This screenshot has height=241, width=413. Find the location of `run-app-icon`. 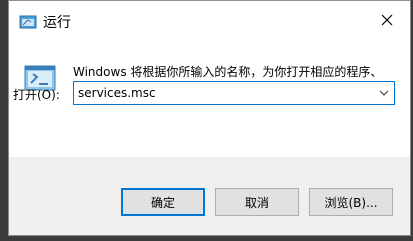

run-app-icon is located at coordinates (28, 21).